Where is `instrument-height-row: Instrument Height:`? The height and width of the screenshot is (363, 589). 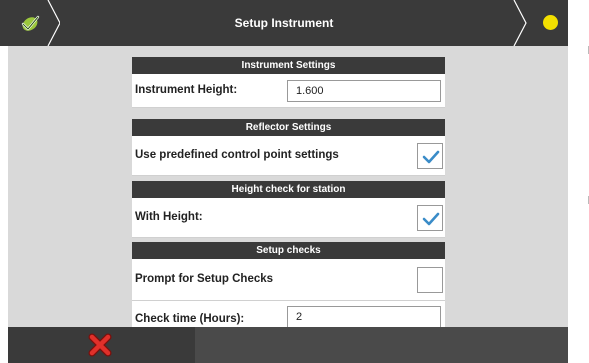 instrument-height-row: Instrument Height: is located at coordinates (288, 91).